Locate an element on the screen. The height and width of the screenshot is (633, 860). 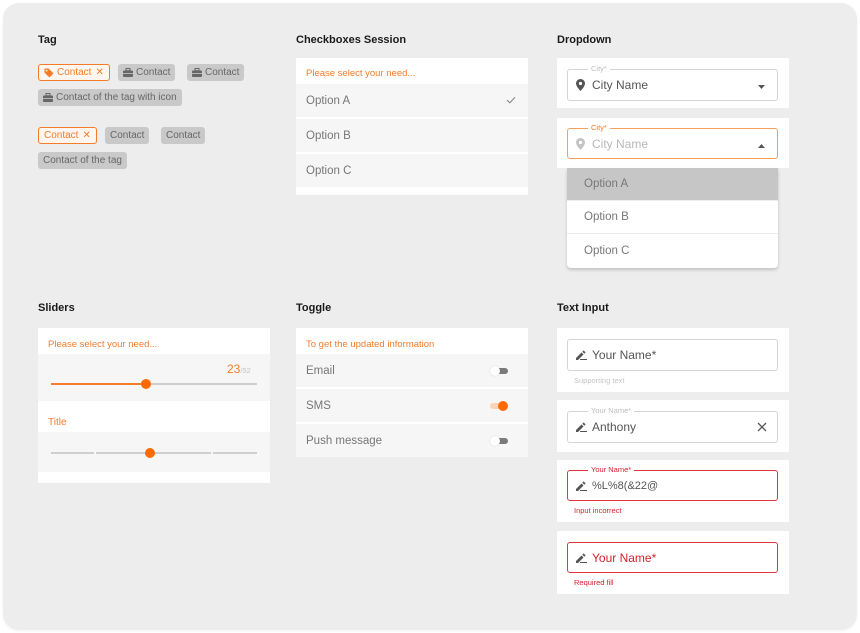
city-value: City Name is located at coordinates (620, 85).